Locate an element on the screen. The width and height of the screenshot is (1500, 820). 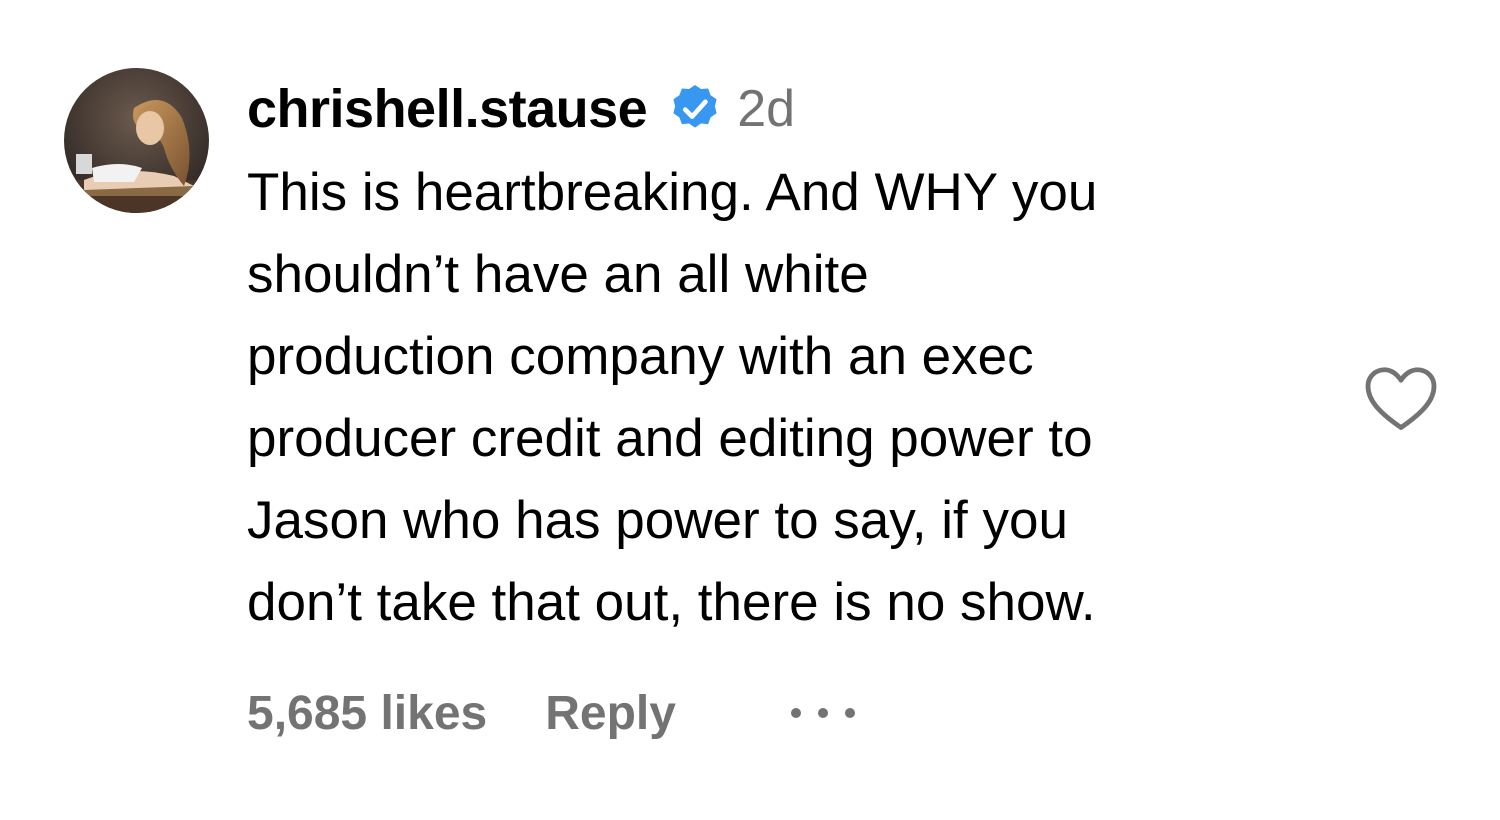
verified-badge-icon is located at coordinates (695, 109).